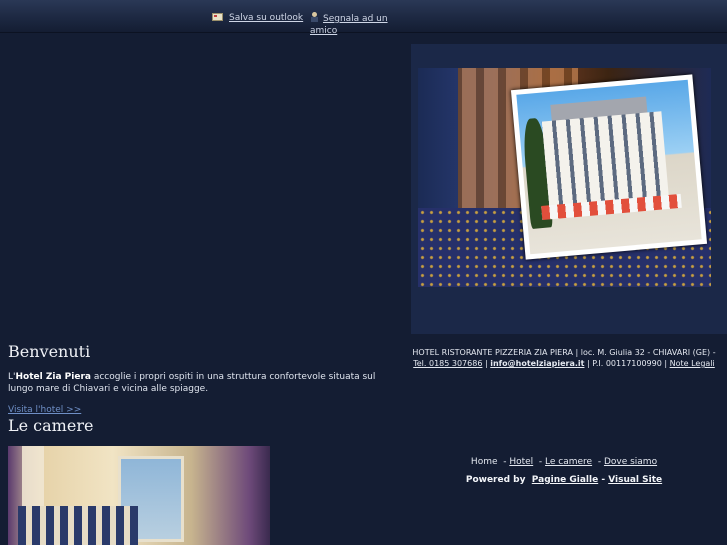 This screenshot has width=727, height=545. I want to click on footer-nav: Home - Hotel - Le camere - Dove siamo, so click(564, 462).